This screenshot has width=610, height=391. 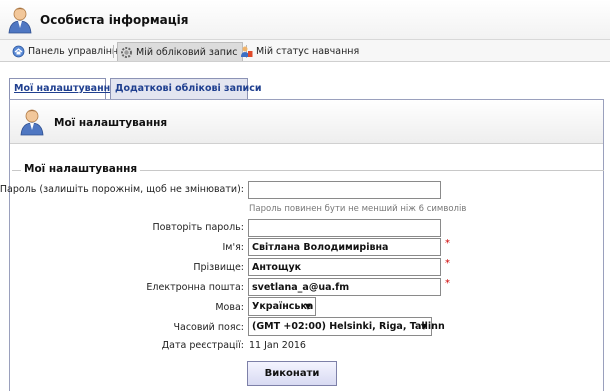 I want to click on panel-title: Мої налаштування, so click(x=111, y=123).